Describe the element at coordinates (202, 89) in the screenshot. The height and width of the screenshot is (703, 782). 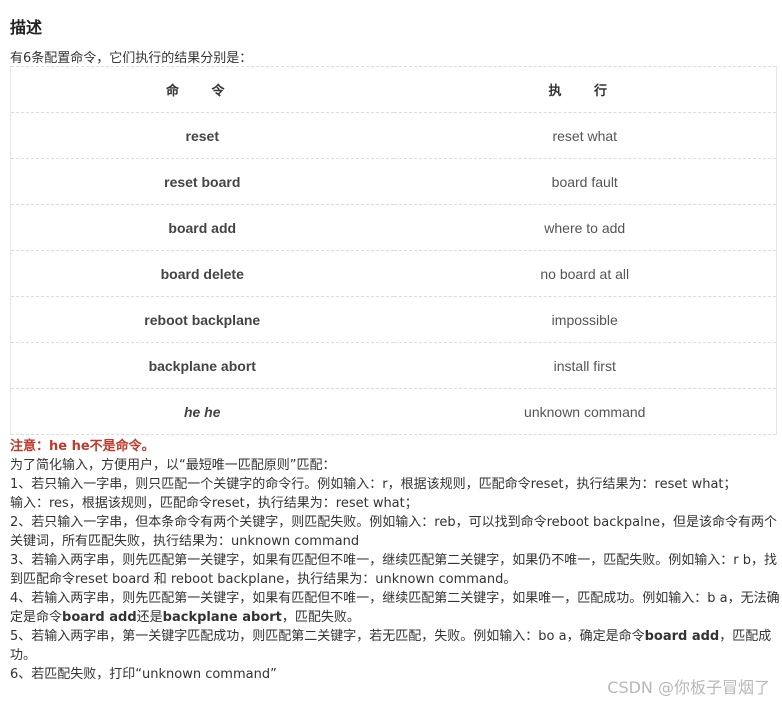
I see `header-command: 命 令` at that location.